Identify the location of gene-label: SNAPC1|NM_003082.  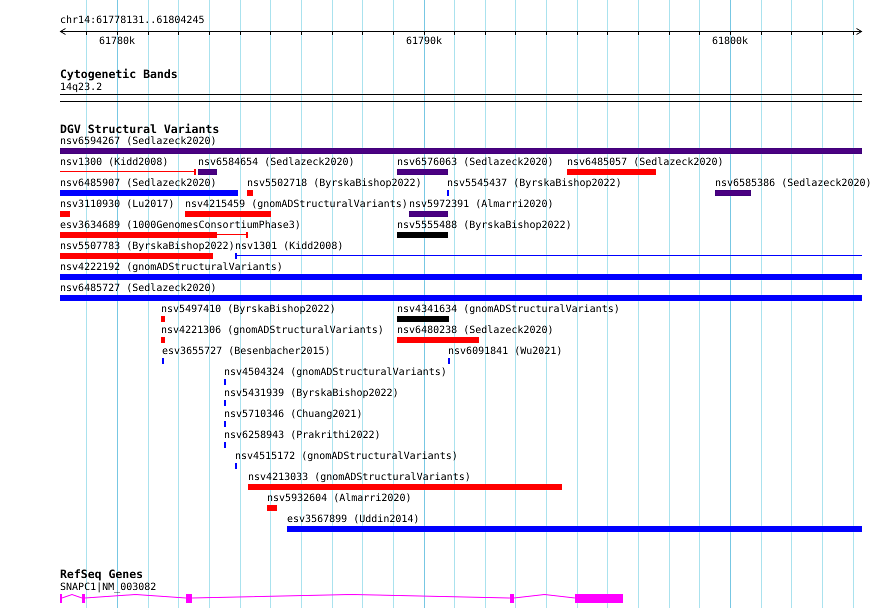
(108, 587).